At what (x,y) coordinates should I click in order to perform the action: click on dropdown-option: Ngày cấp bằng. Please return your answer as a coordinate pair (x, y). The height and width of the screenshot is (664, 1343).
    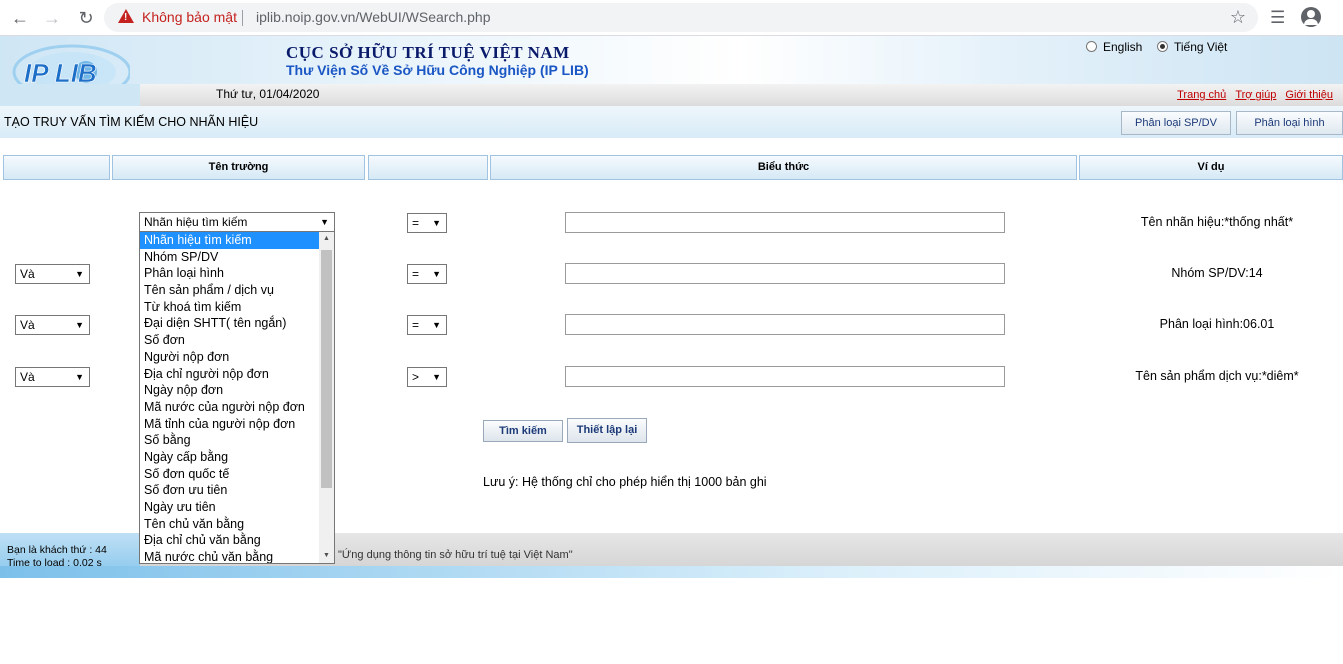
    Looking at the image, I should click on (237, 457).